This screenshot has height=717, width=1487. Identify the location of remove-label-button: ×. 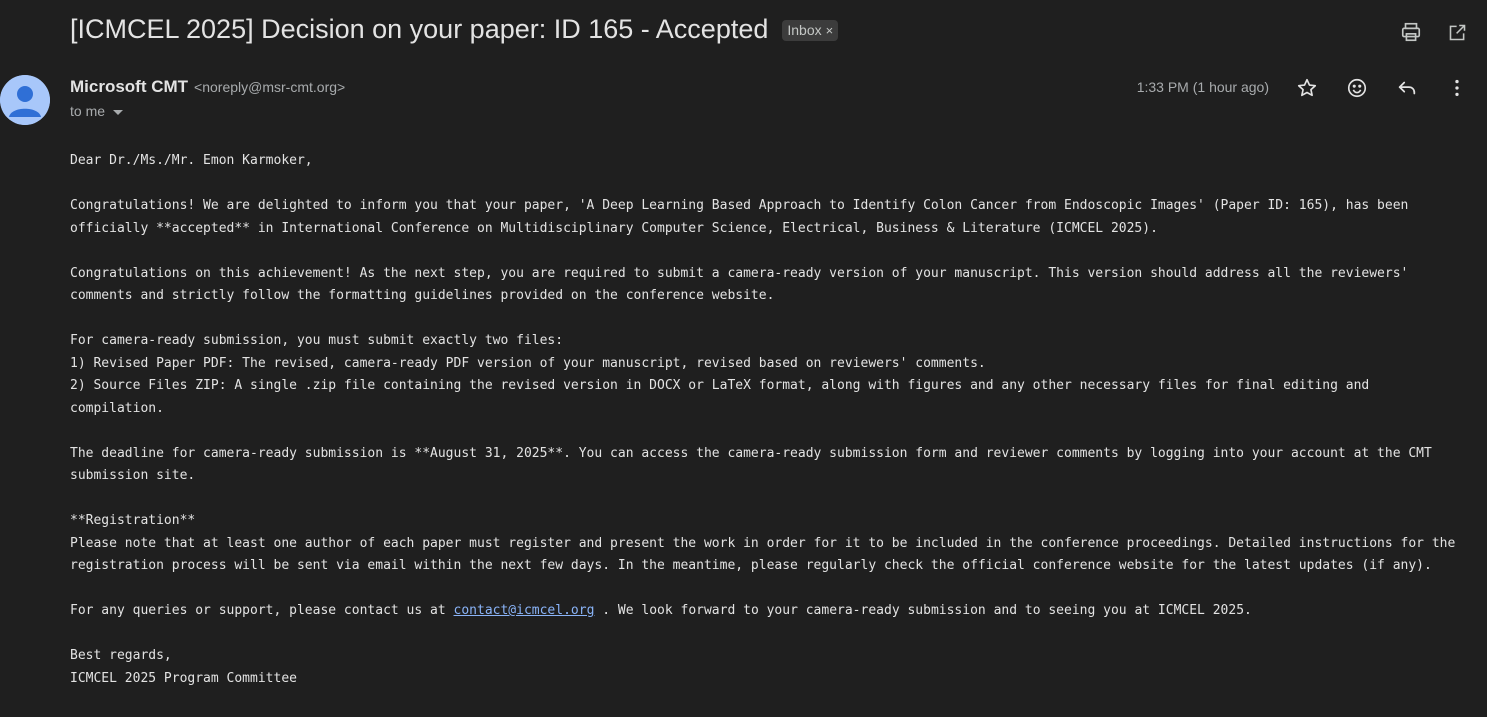
(830, 30).